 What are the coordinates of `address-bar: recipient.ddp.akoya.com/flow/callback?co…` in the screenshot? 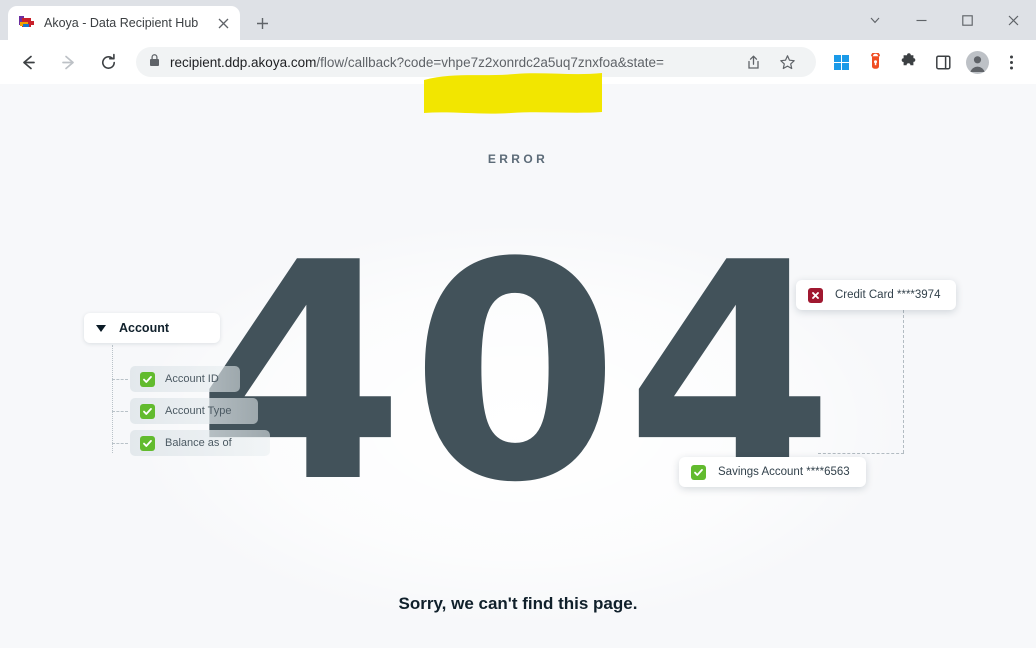 It's located at (476, 62).